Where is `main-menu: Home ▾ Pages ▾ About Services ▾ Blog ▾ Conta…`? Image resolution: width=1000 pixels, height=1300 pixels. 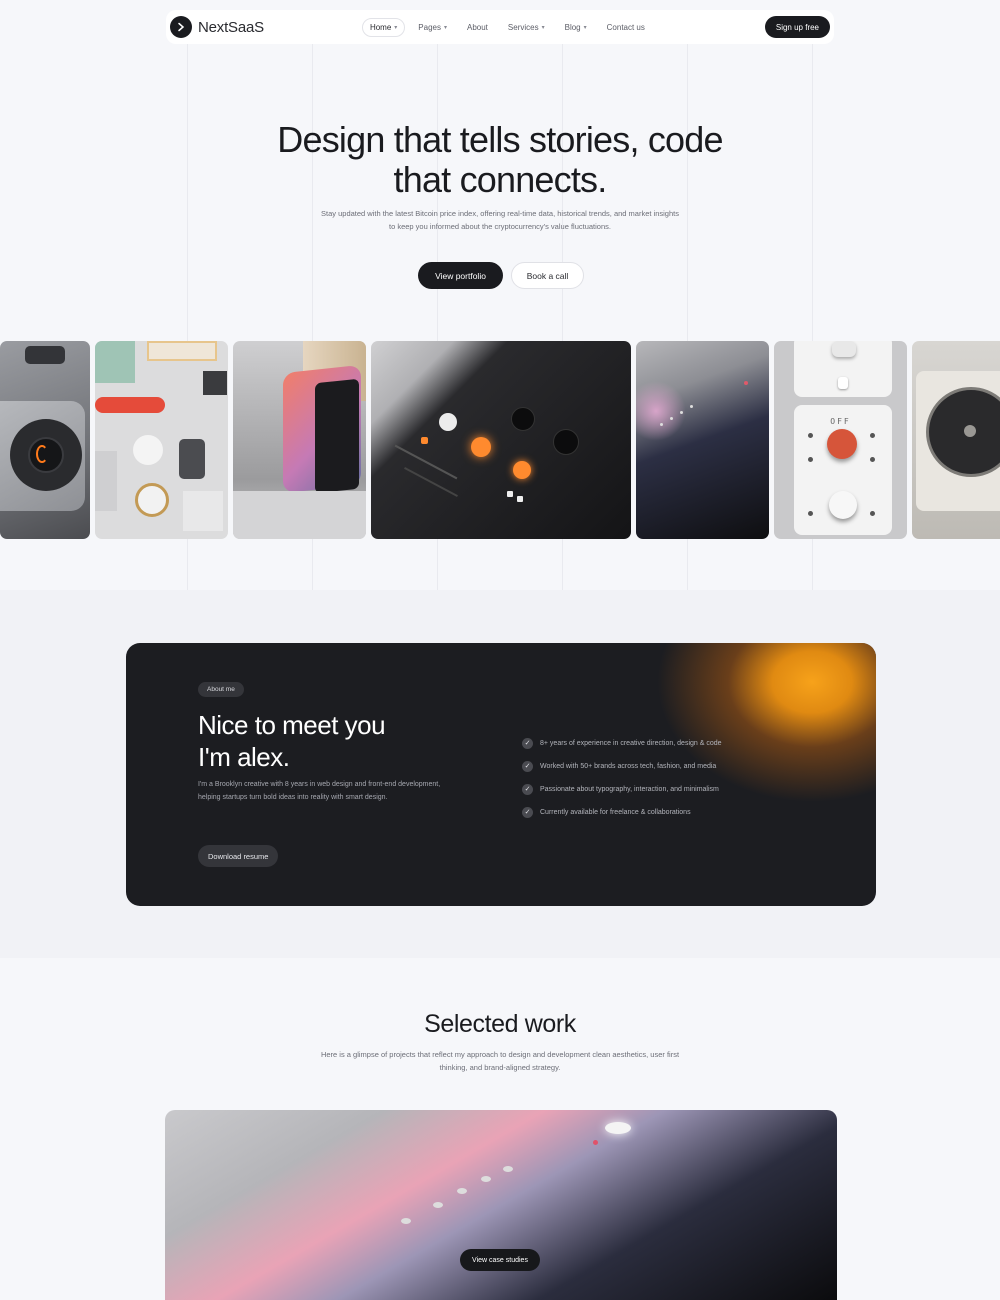 main-menu: Home ▾ Pages ▾ About Services ▾ Blog ▾ Conta… is located at coordinates (506, 27).